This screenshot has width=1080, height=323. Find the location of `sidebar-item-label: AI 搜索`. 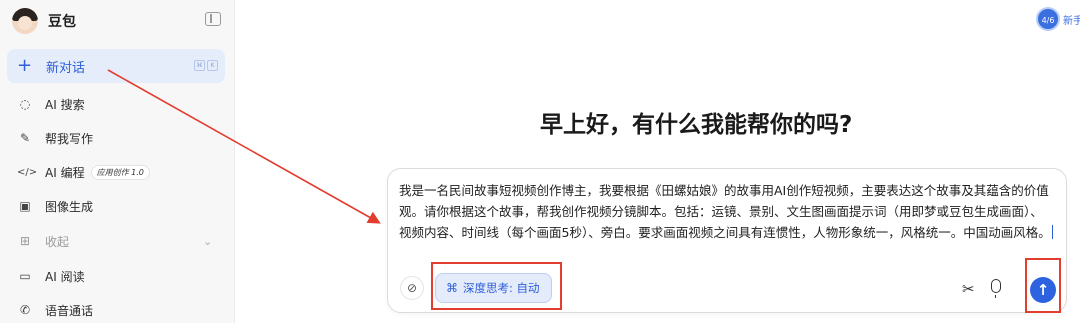

sidebar-item-label: AI 搜索 is located at coordinates (65, 104).